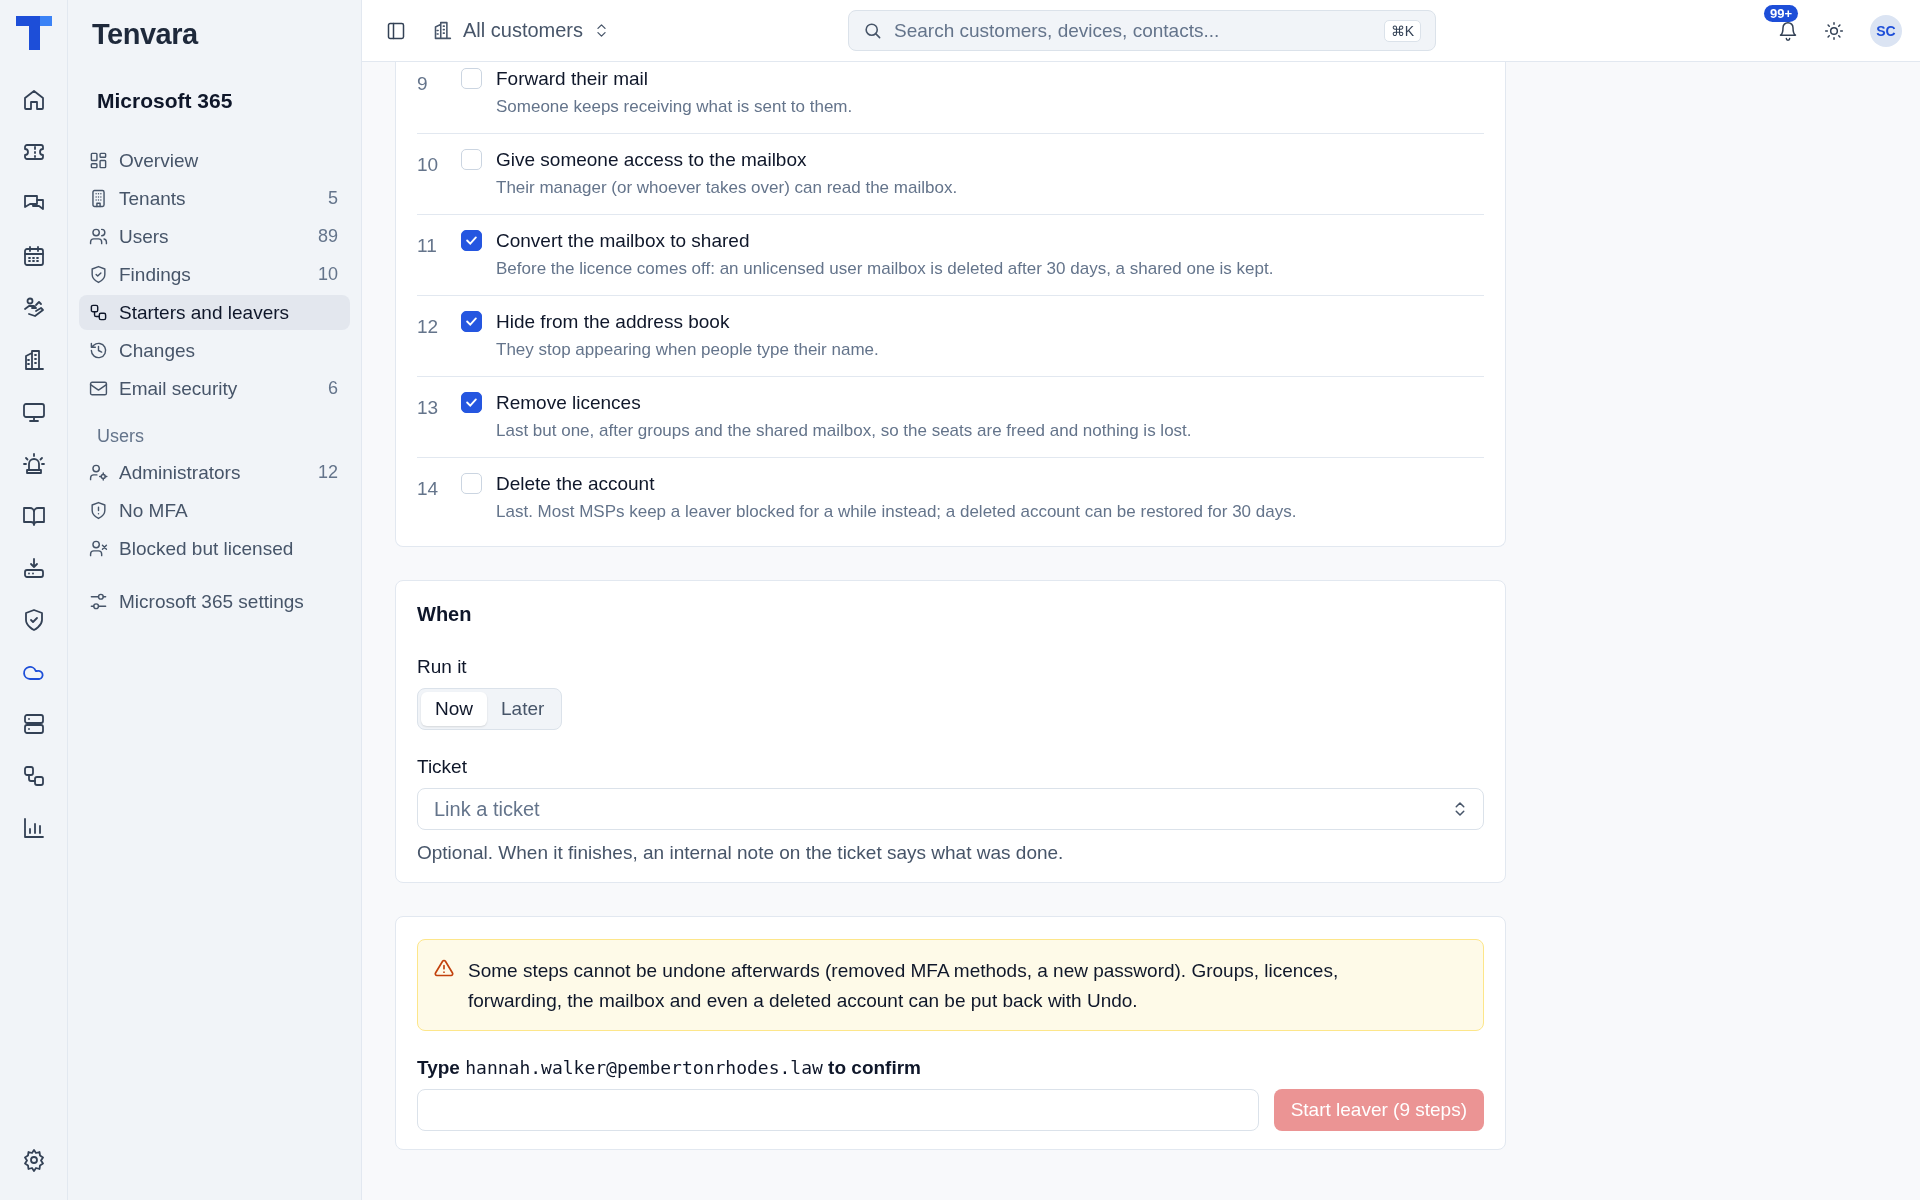 This screenshot has width=1920, height=1200. I want to click on sidebar-title: Microsoft 365, so click(165, 101).